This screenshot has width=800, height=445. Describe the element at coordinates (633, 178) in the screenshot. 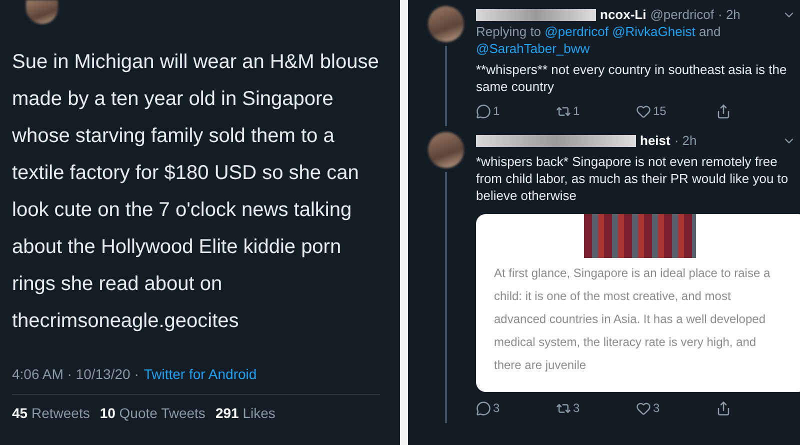

I see `reply-text: *whispers back* Singapore is not even remotely free from child labor, as much as their PR would like you to believe otherwise` at that location.